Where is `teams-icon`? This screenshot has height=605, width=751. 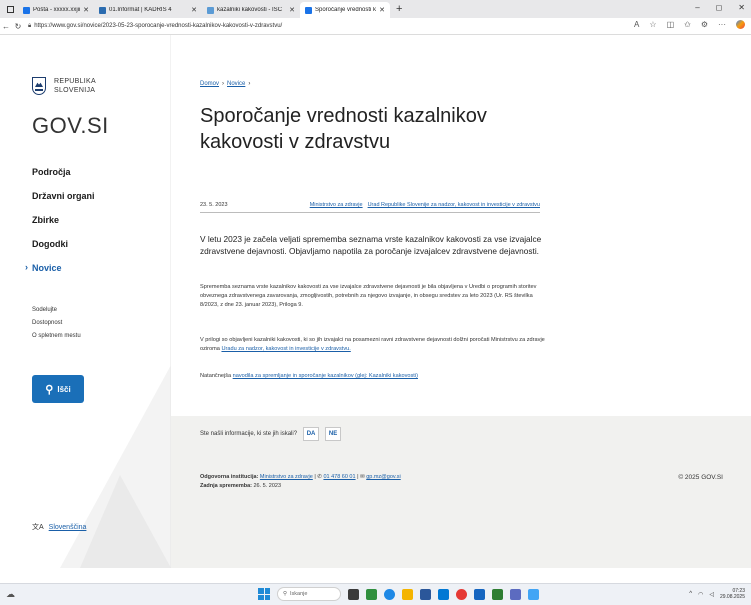
teams-icon is located at coordinates (515, 594).